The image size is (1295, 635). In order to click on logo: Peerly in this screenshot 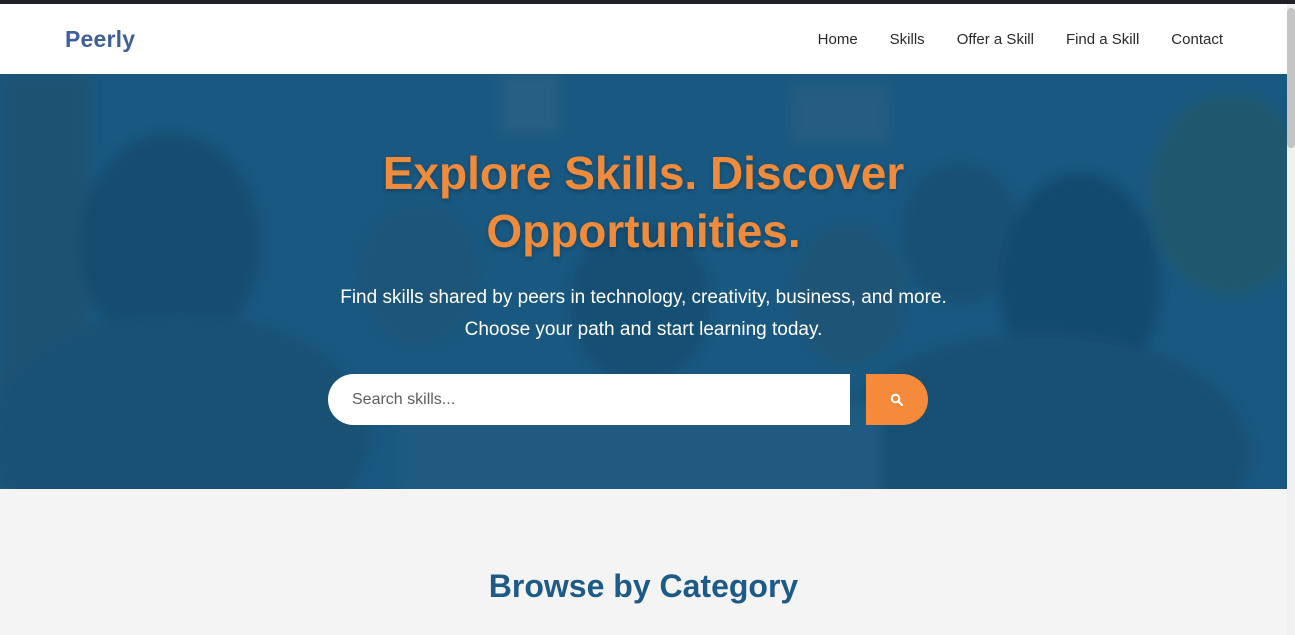, I will do `click(100, 39)`.